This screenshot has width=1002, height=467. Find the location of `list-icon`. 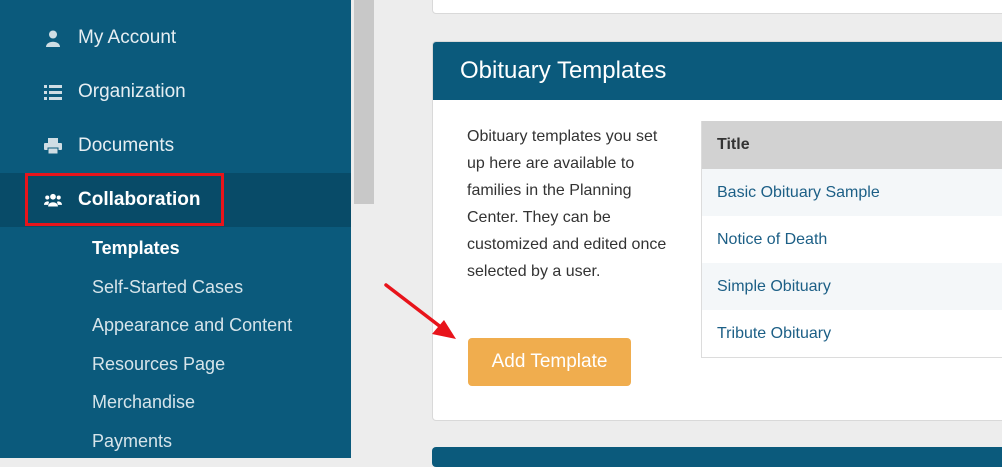

list-icon is located at coordinates (53, 92).